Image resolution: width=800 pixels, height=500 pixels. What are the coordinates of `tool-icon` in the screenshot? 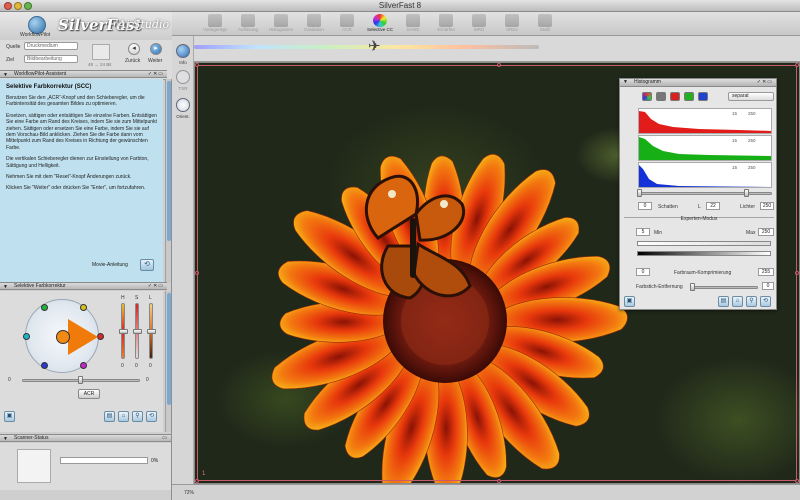 It's located at (281, 20).